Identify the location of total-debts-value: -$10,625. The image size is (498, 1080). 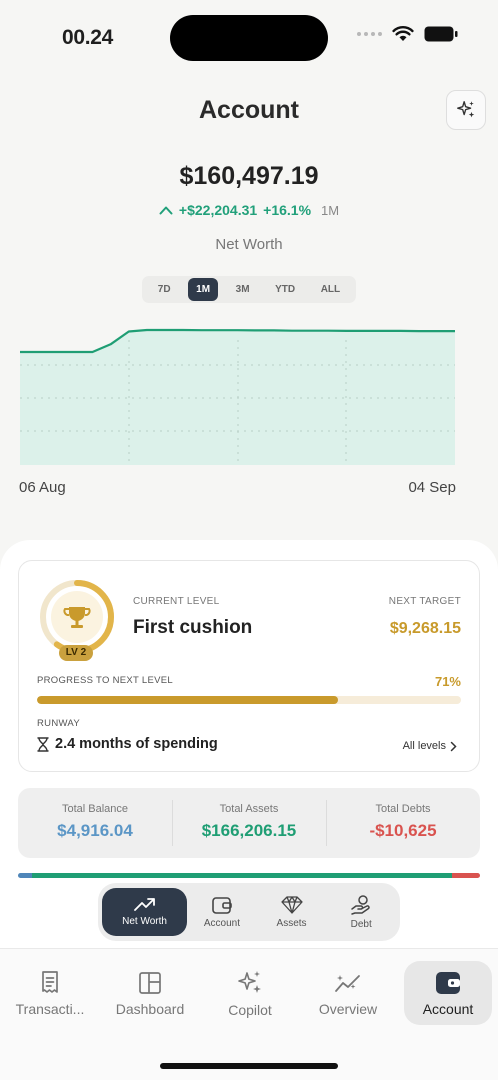
(403, 830).